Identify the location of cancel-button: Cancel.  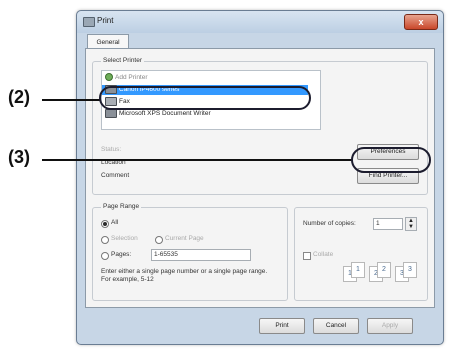
(336, 326).